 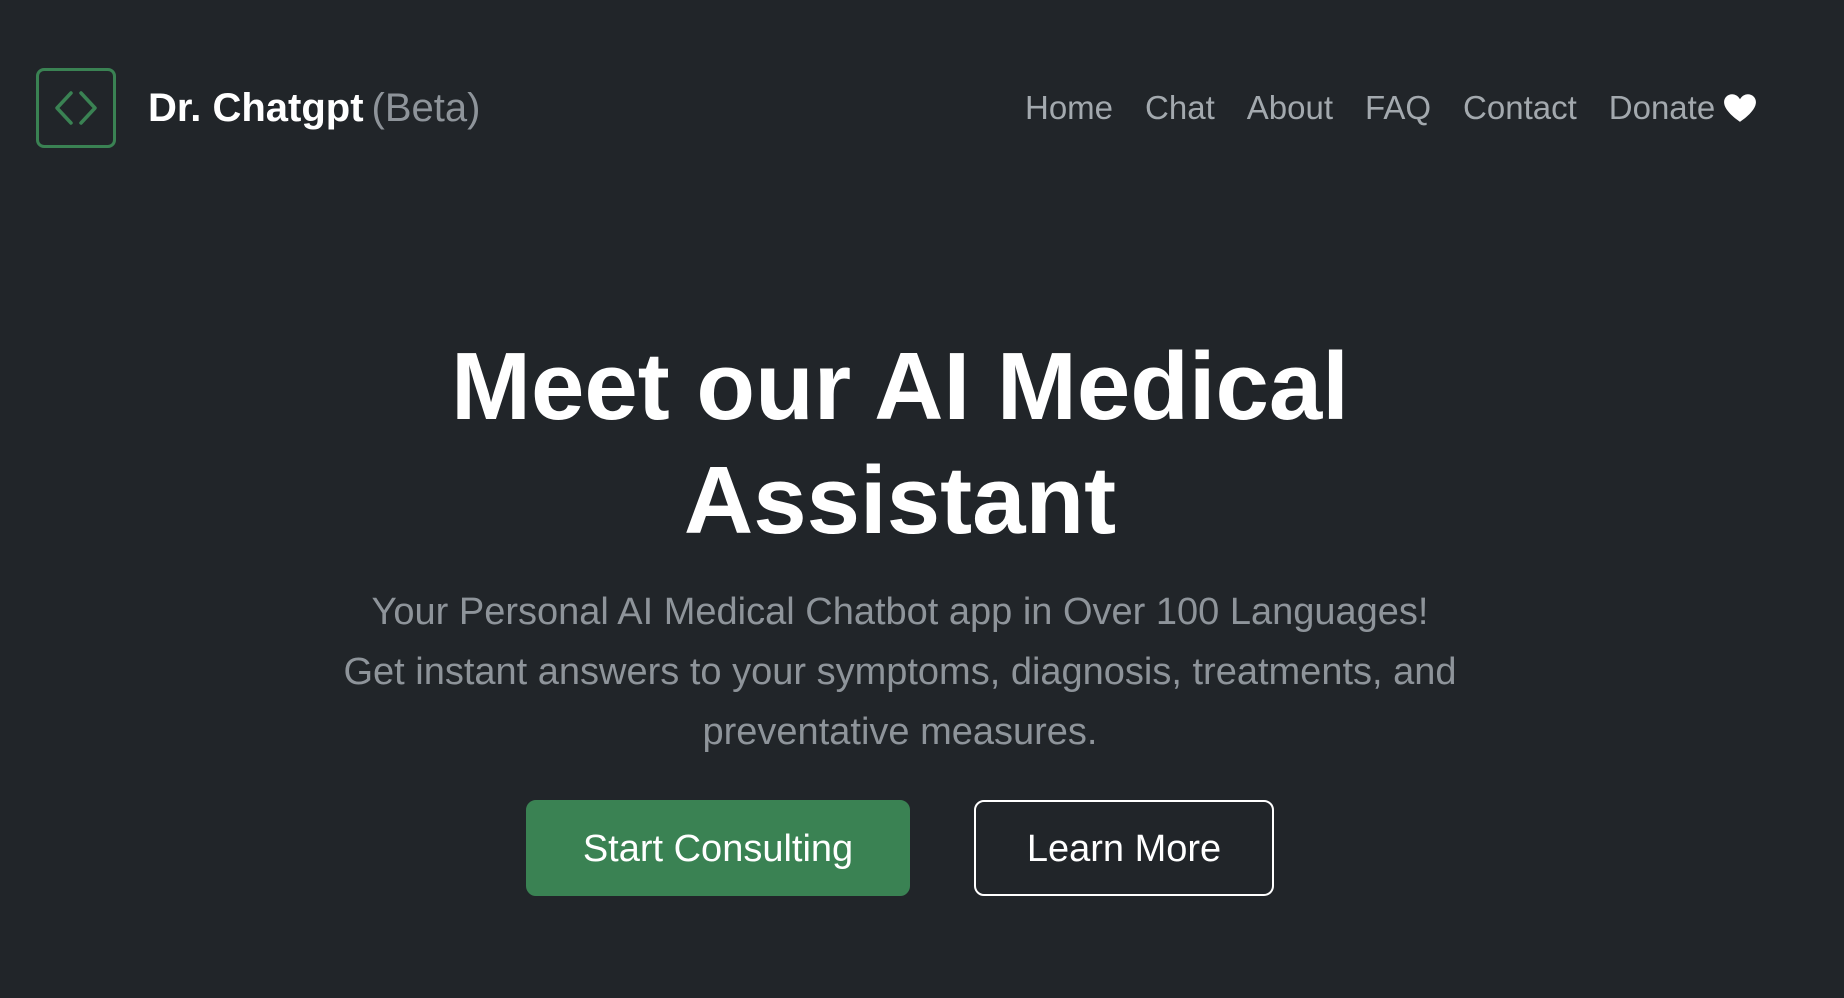 I want to click on brand-beta-tag: (Beta), so click(x=426, y=108).